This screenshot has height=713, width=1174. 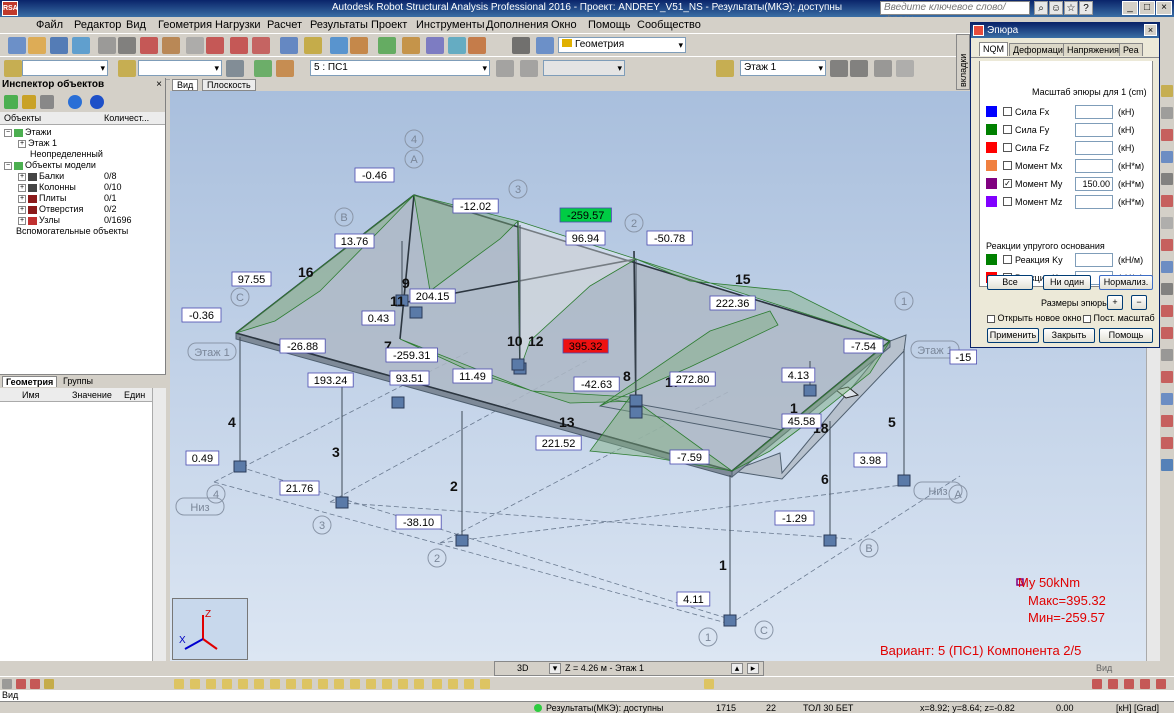 What do you see at coordinates (28, 132) in the screenshot?
I see `tree-item: − Этажи` at bounding box center [28, 132].